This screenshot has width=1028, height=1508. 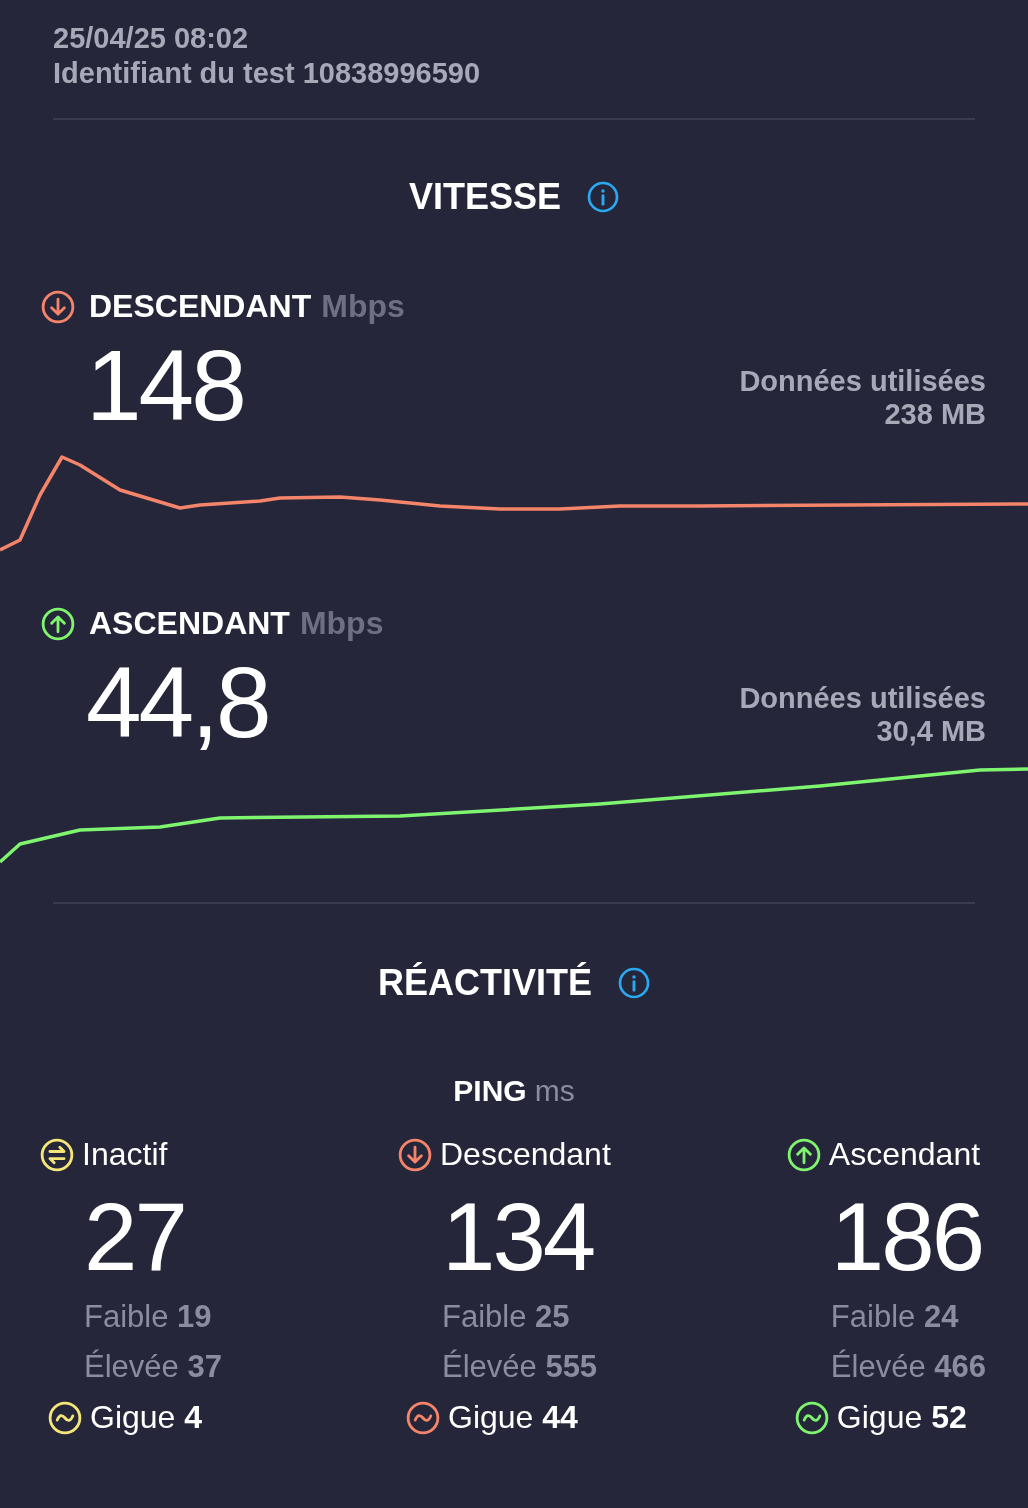 I want to click on jitter-stat: Gigue 44, so click(x=513, y=1417).